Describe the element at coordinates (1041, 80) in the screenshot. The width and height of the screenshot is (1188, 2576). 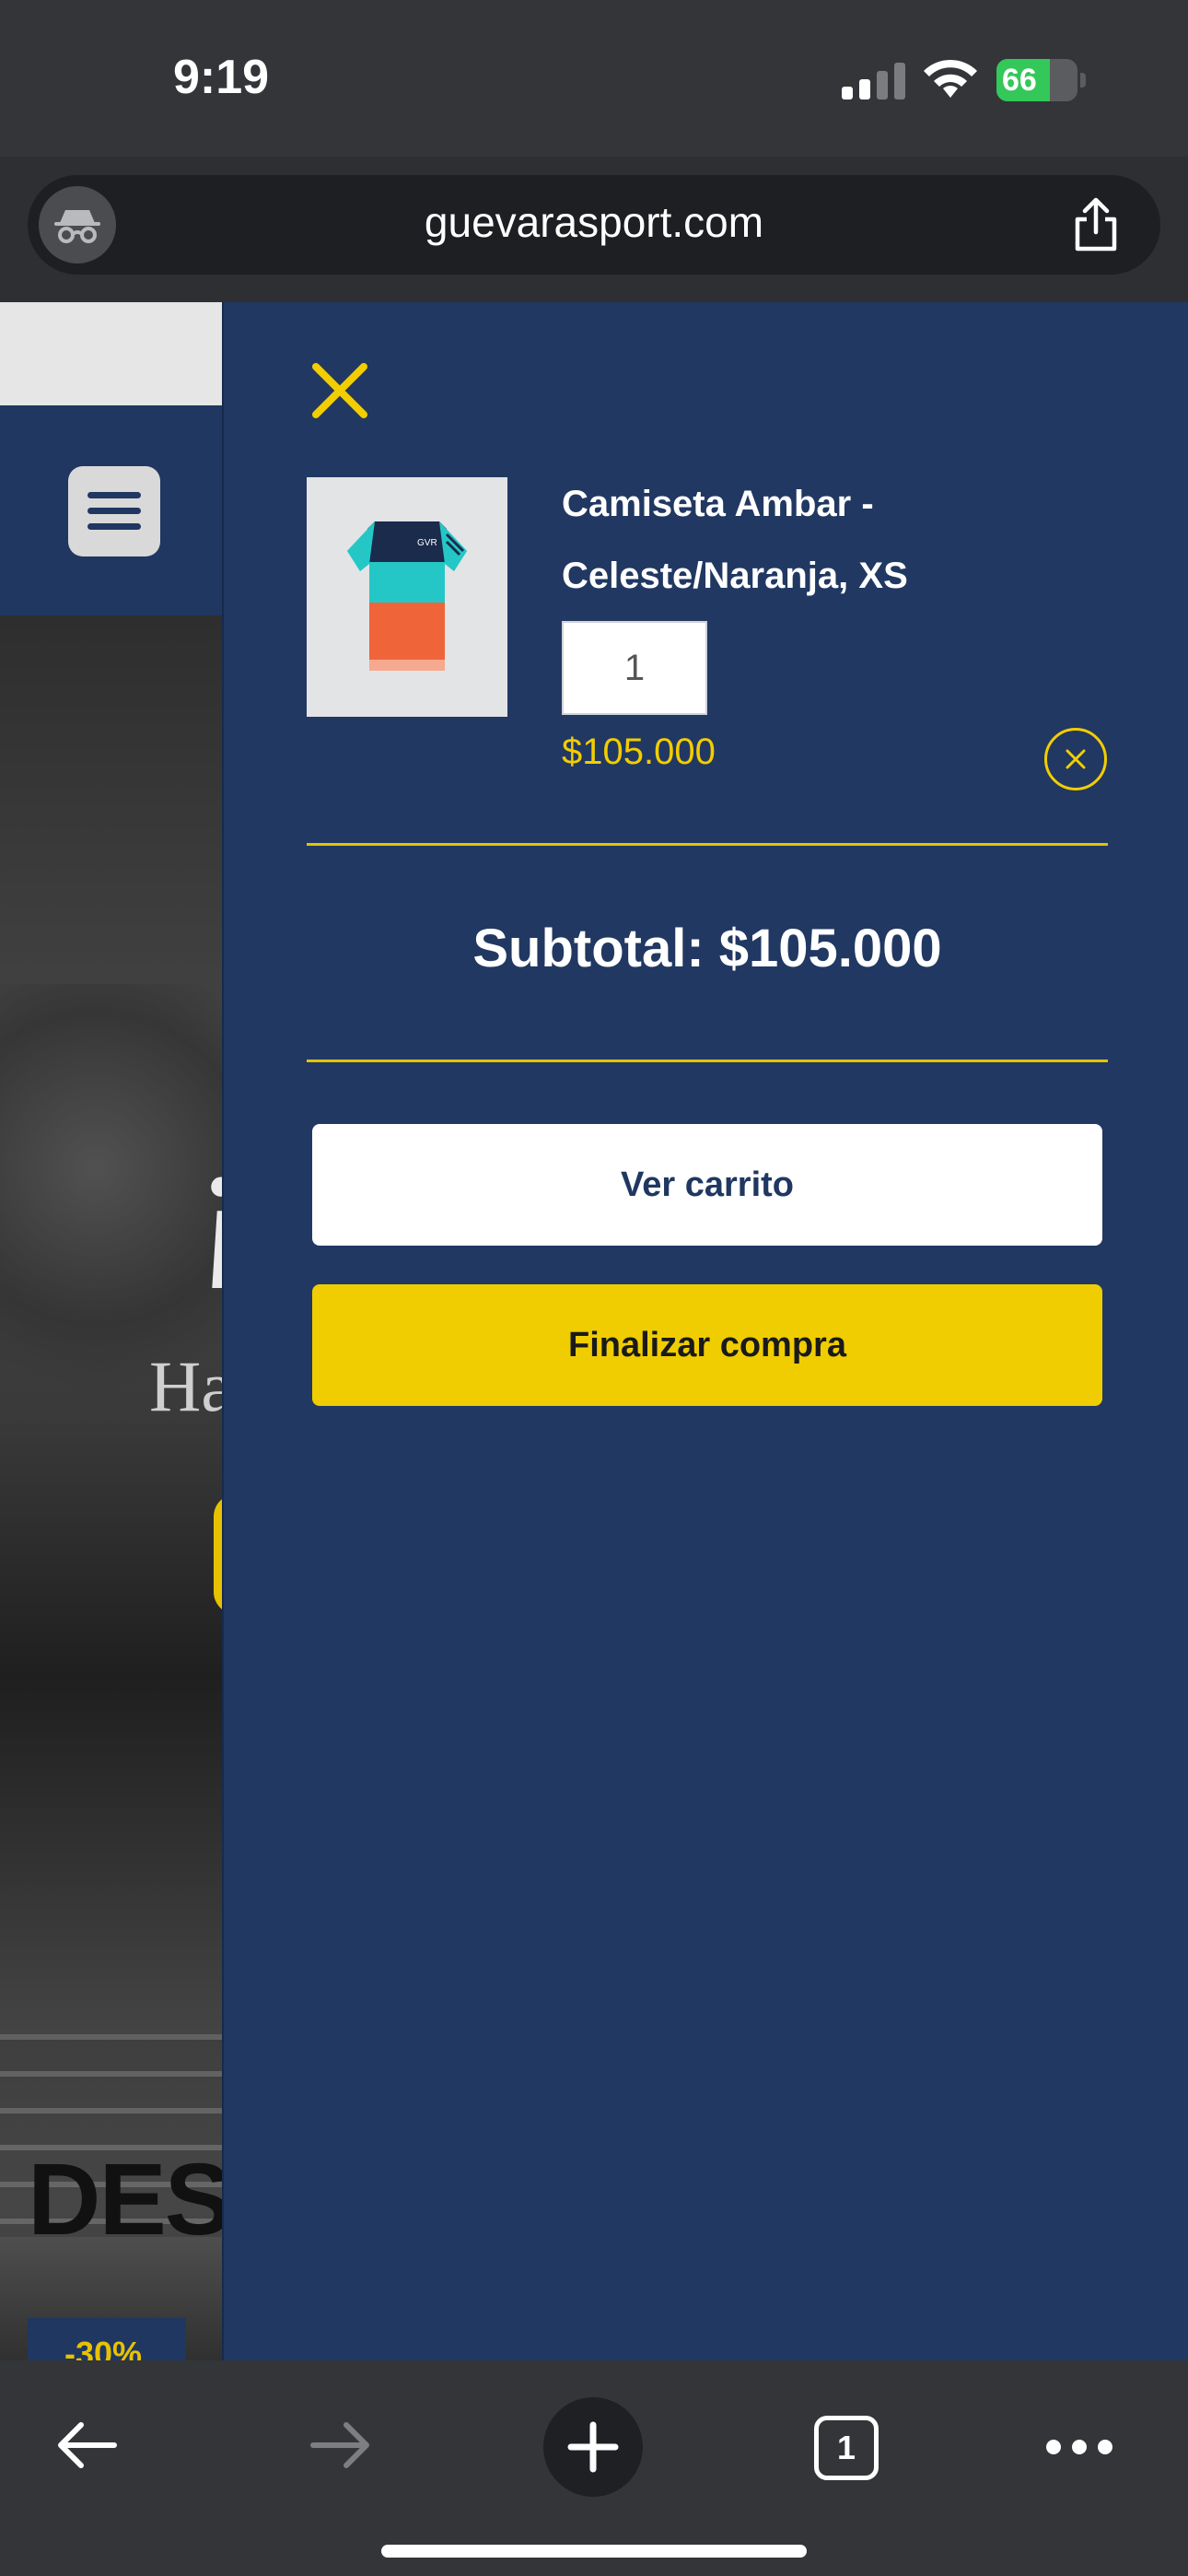
I see `battery-indicator: 66` at that location.